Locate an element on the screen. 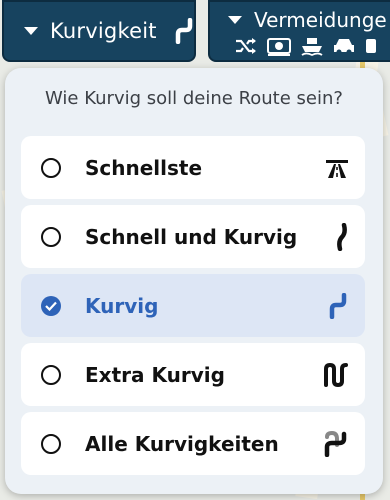  shuffle-icon is located at coordinates (246, 46).